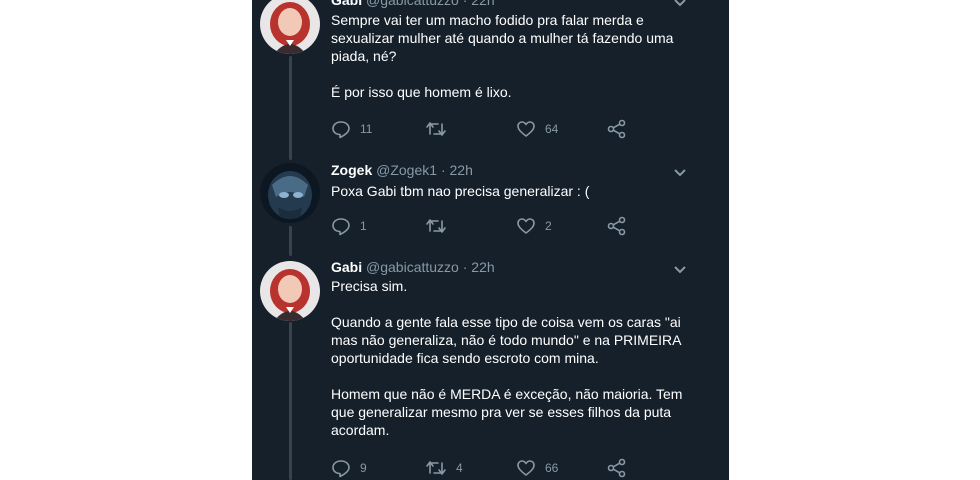  What do you see at coordinates (351, 170) in the screenshot?
I see `author-name: Zogek` at bounding box center [351, 170].